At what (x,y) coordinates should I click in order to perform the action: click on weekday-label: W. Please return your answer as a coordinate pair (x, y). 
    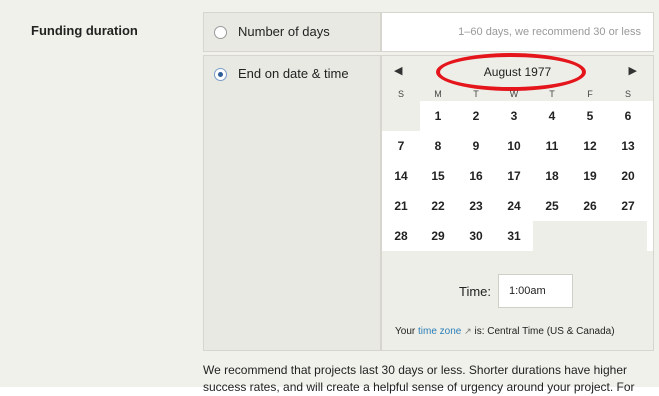
    Looking at the image, I should click on (514, 94).